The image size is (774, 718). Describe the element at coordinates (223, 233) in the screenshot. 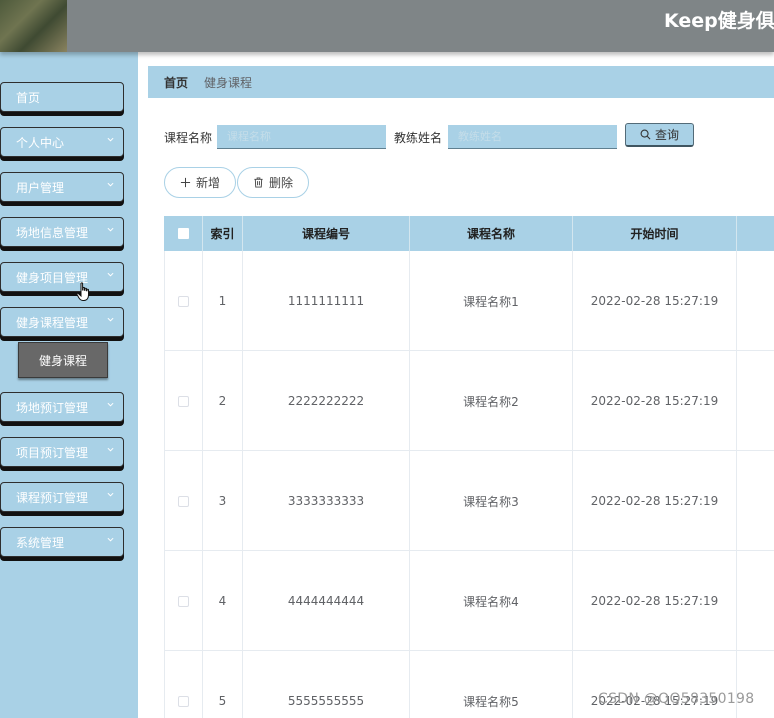

I see `column-header-index: 索引` at that location.